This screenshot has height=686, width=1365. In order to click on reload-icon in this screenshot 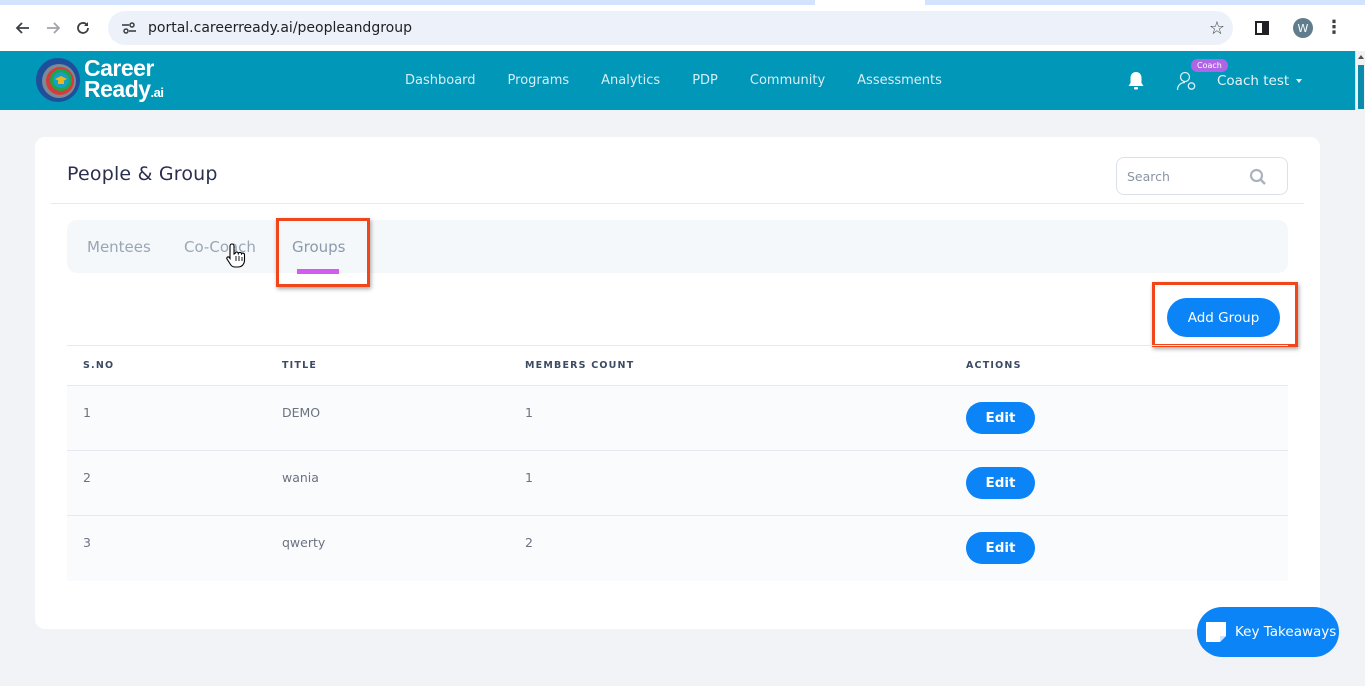, I will do `click(83, 28)`.